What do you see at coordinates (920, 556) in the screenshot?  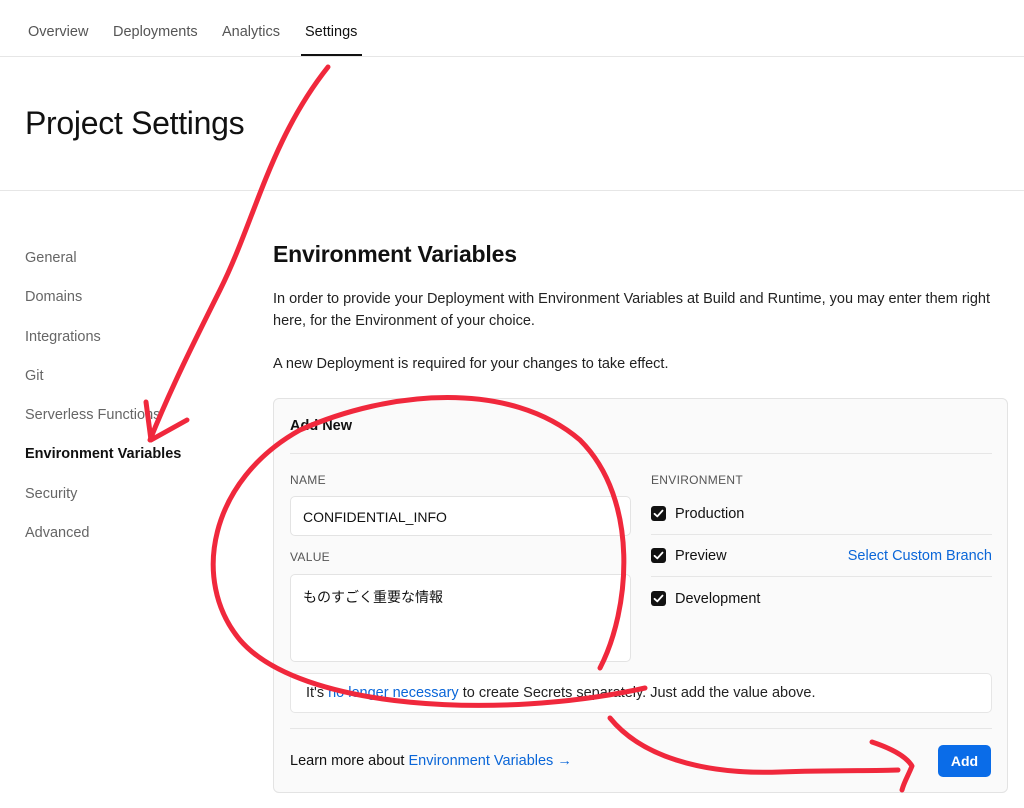 I see `select-custom-branch-link: Select Custom Branch` at bounding box center [920, 556].